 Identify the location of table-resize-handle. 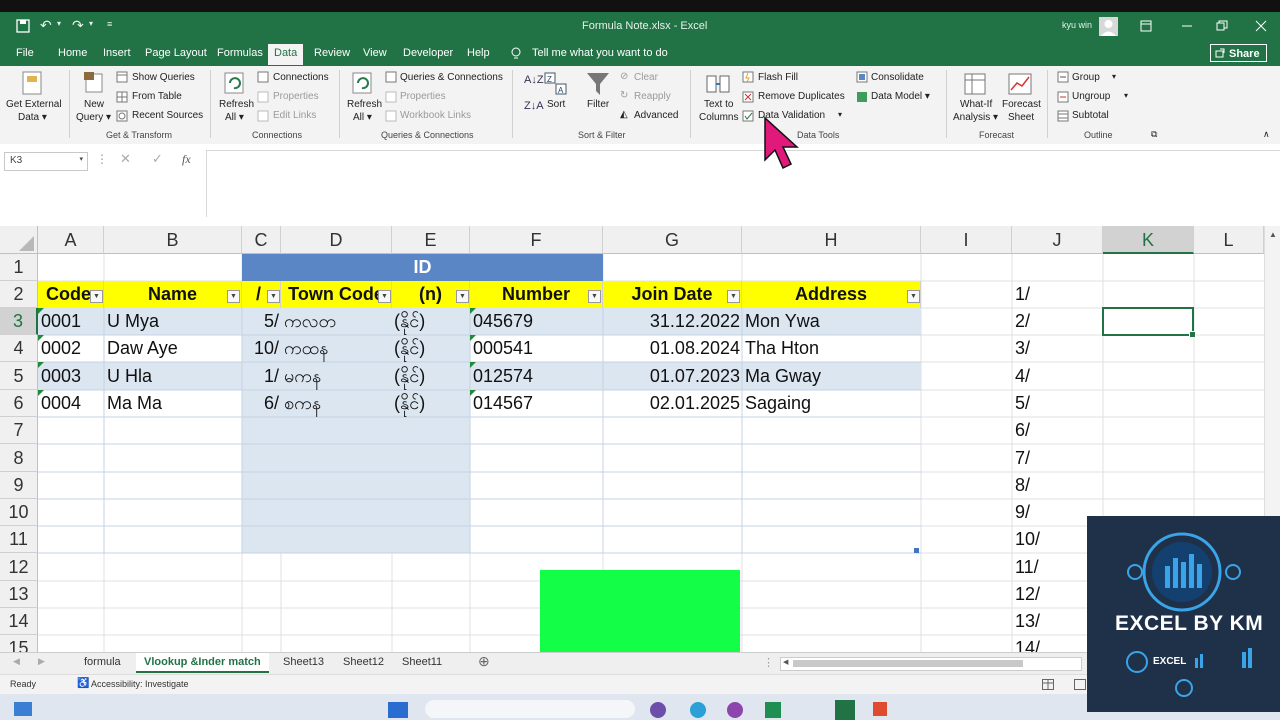
(916, 550).